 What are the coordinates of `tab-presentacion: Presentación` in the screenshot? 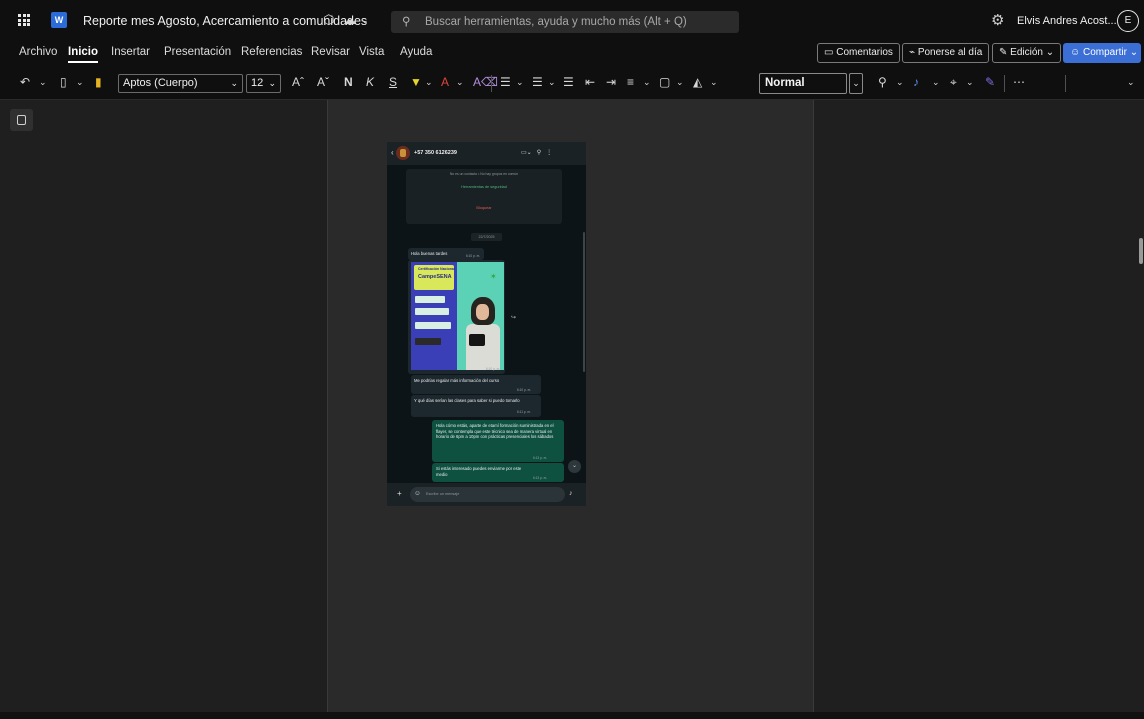 It's located at (197, 52).